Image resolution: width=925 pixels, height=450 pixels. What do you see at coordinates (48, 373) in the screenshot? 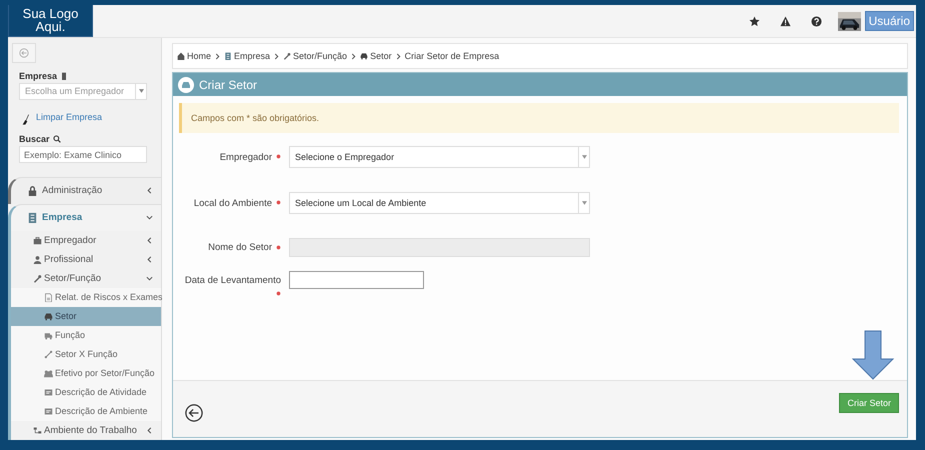
I see `group-icon` at bounding box center [48, 373].